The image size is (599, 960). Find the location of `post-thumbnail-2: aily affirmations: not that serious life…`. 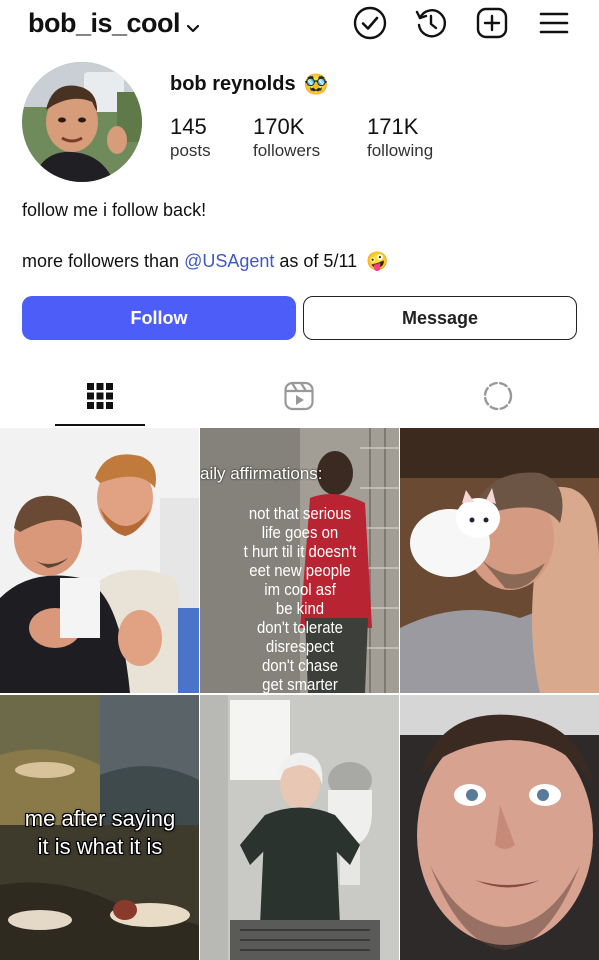

post-thumbnail-2: aily affirmations: not that serious life… is located at coordinates (299, 560).